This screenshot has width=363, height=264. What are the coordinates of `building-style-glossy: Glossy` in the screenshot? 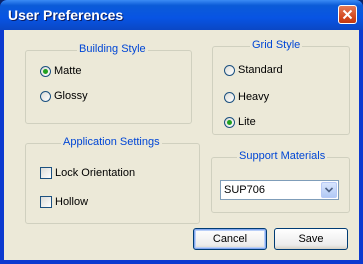 It's located at (64, 96).